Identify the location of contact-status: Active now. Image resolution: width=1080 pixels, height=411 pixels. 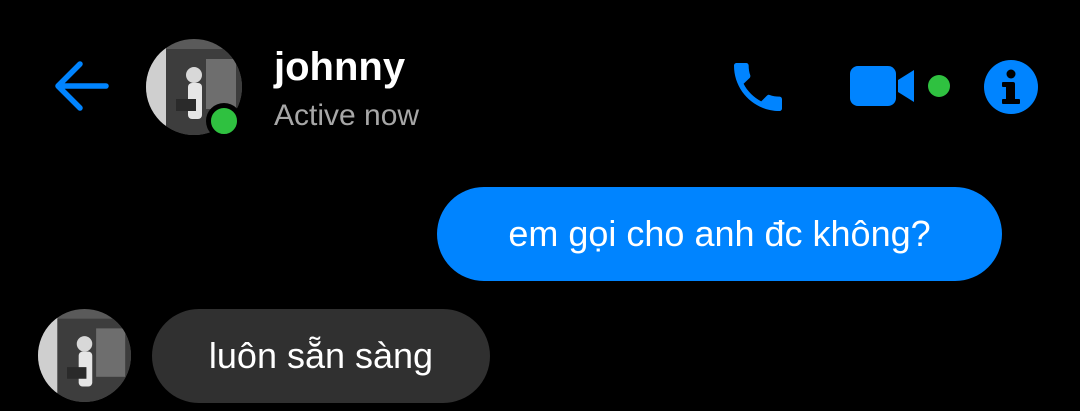
(347, 115).